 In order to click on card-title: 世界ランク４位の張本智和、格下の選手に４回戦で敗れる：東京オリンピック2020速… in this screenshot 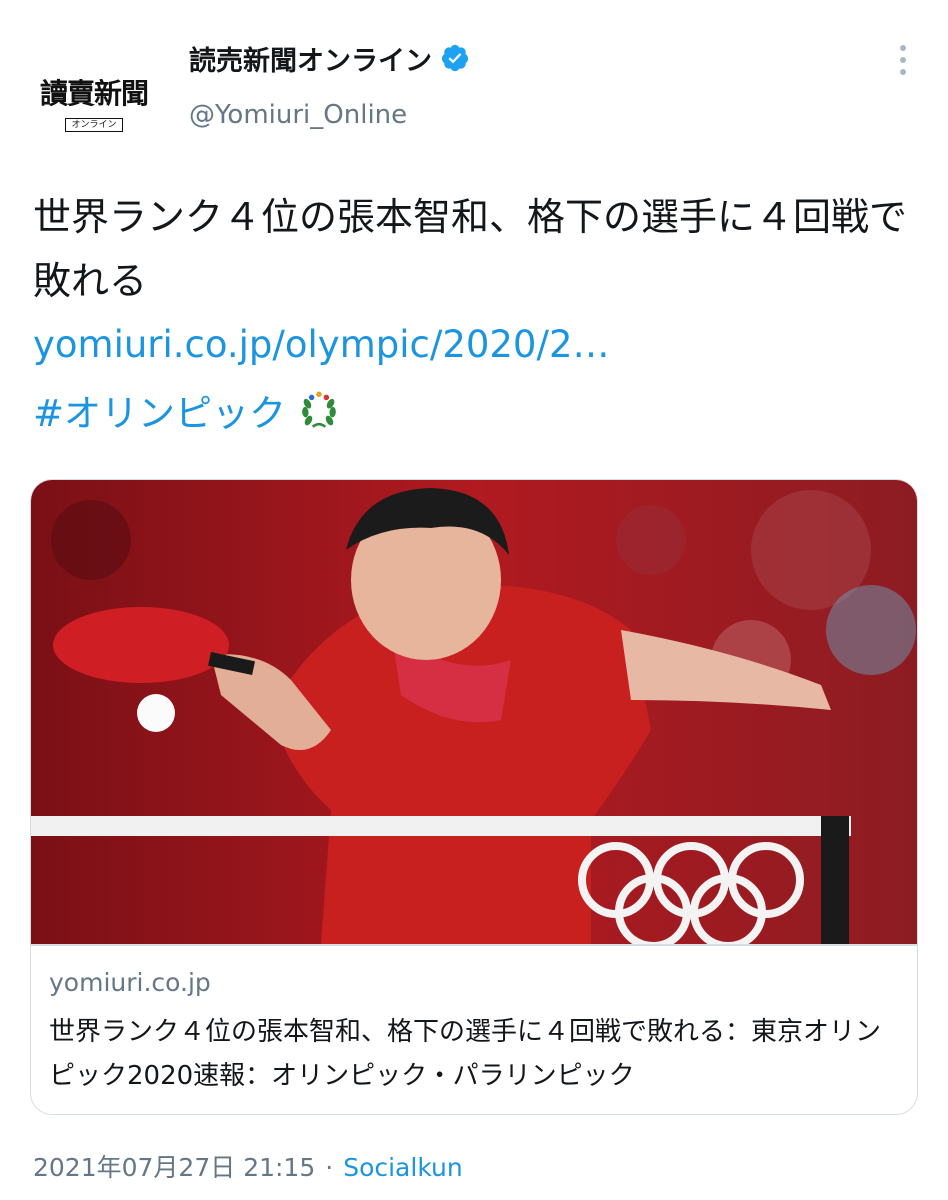, I will do `click(465, 1054)`.